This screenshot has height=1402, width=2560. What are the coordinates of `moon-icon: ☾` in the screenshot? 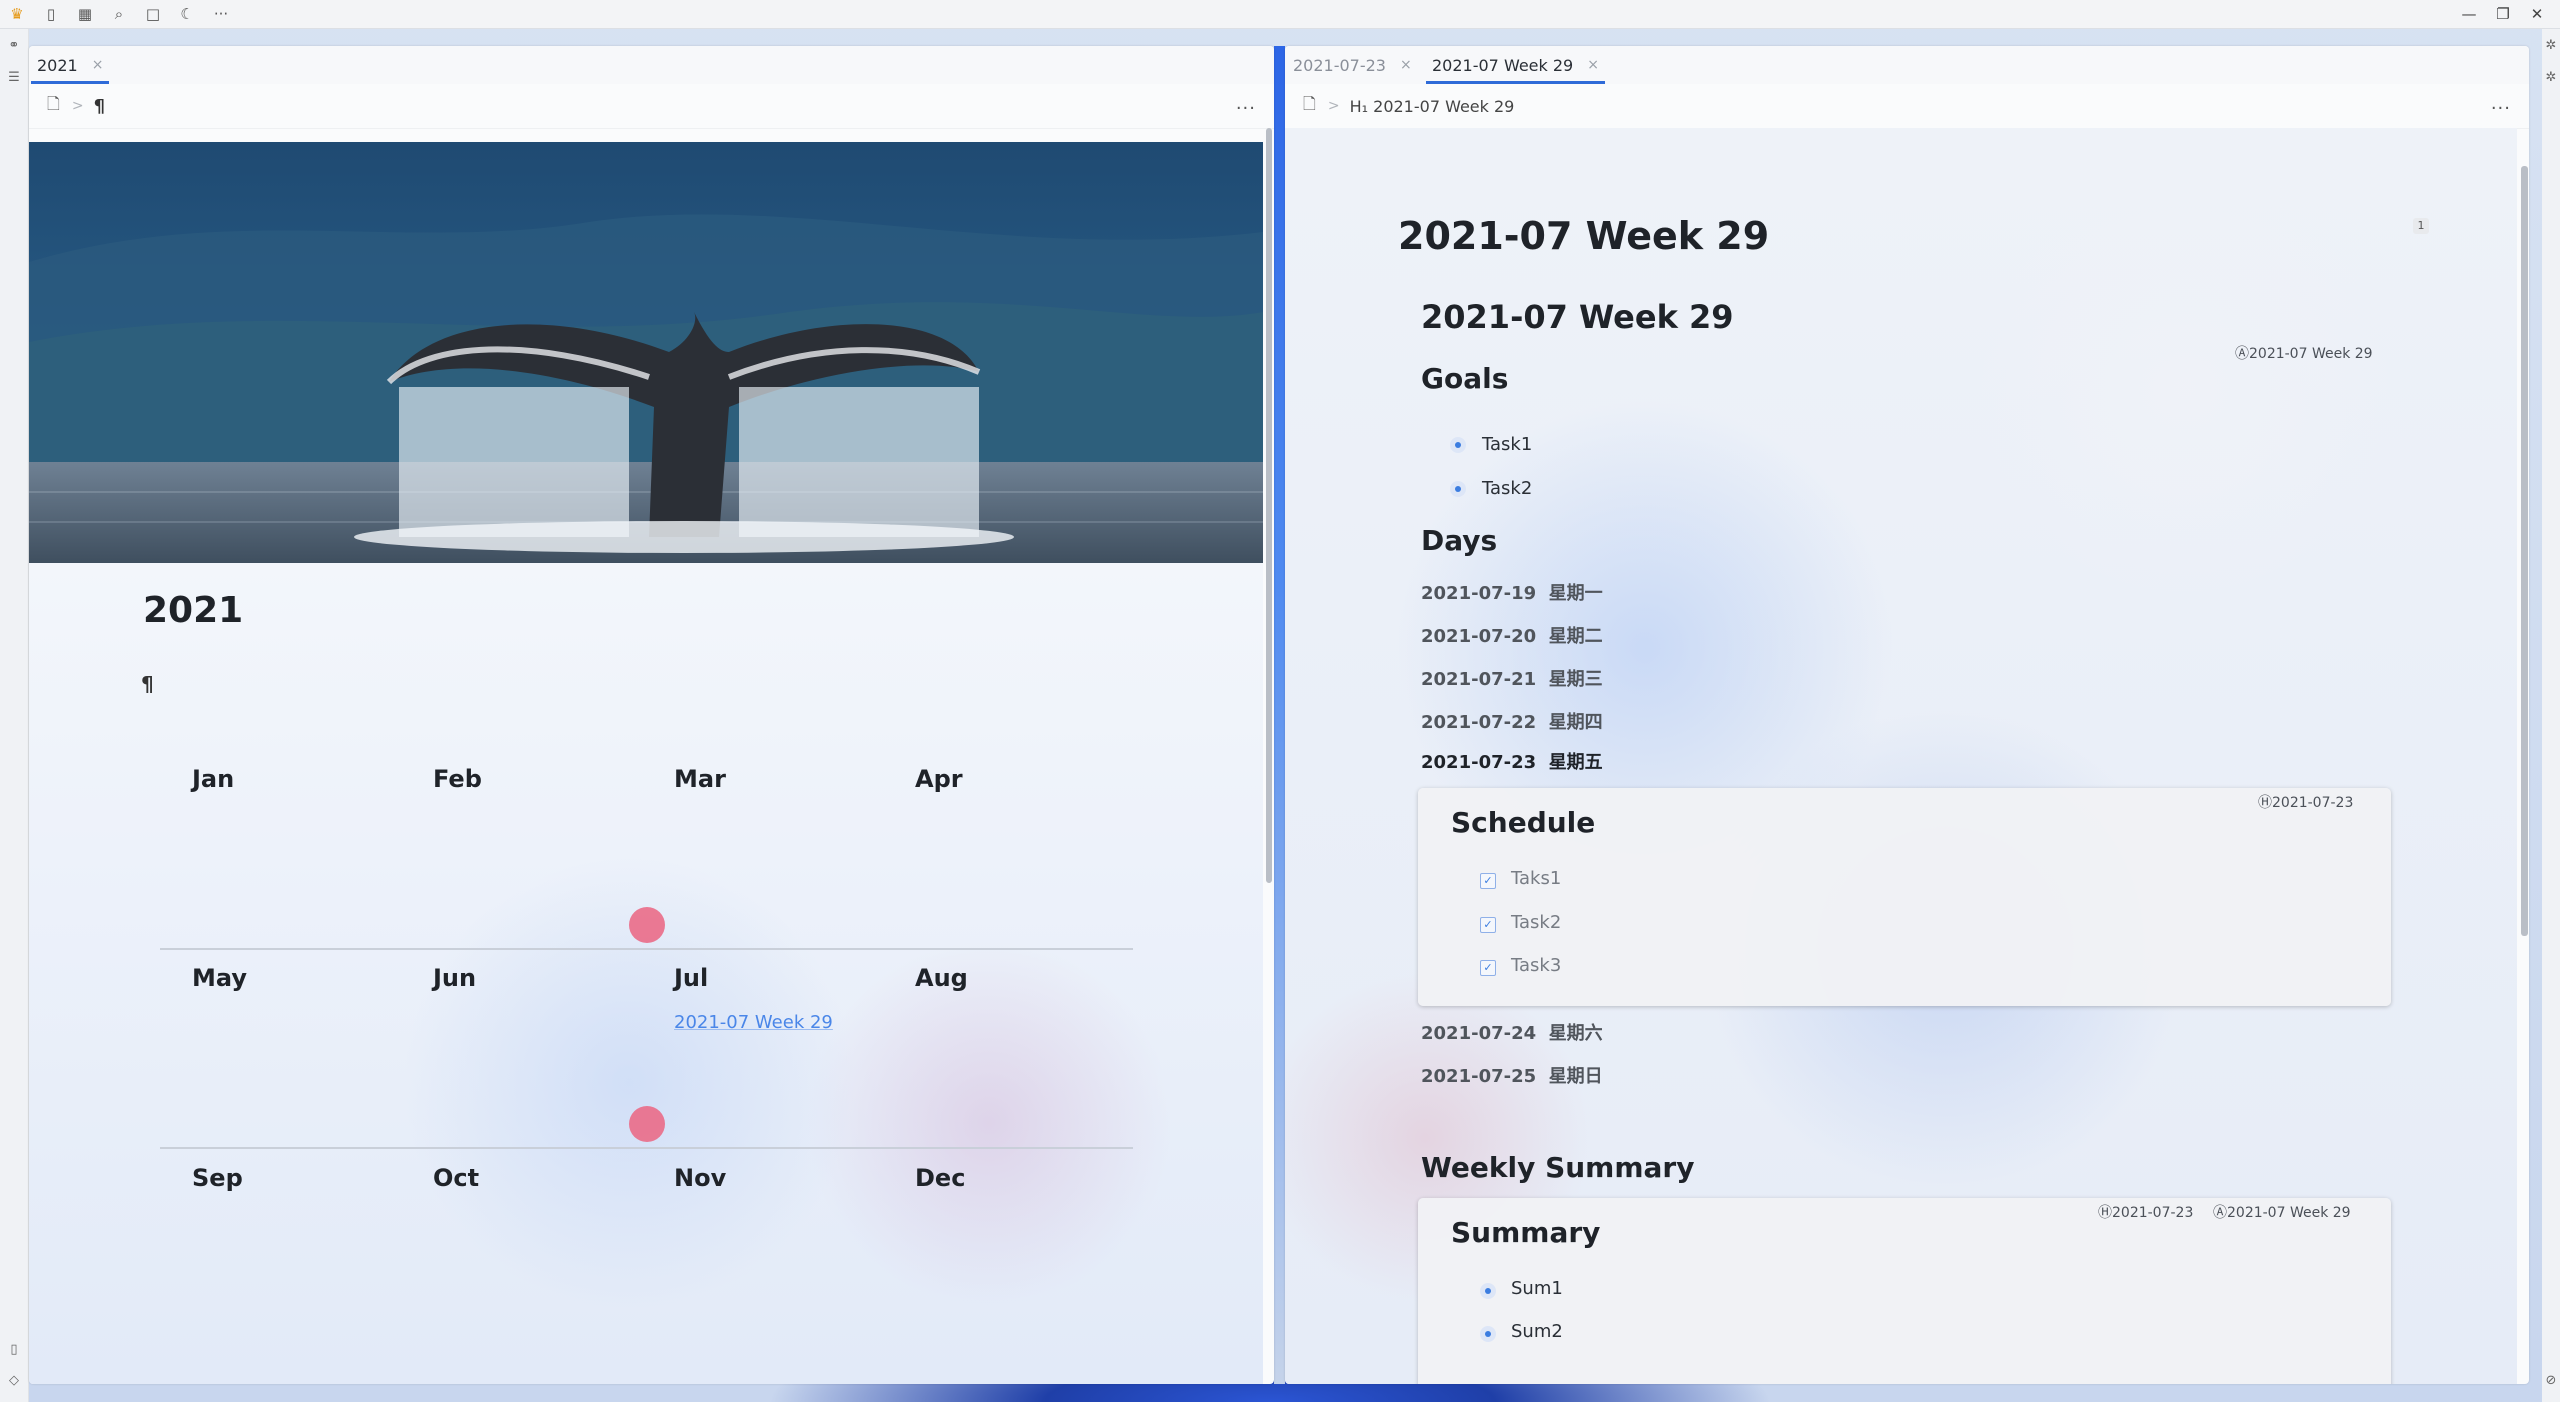 It's located at (187, 14).